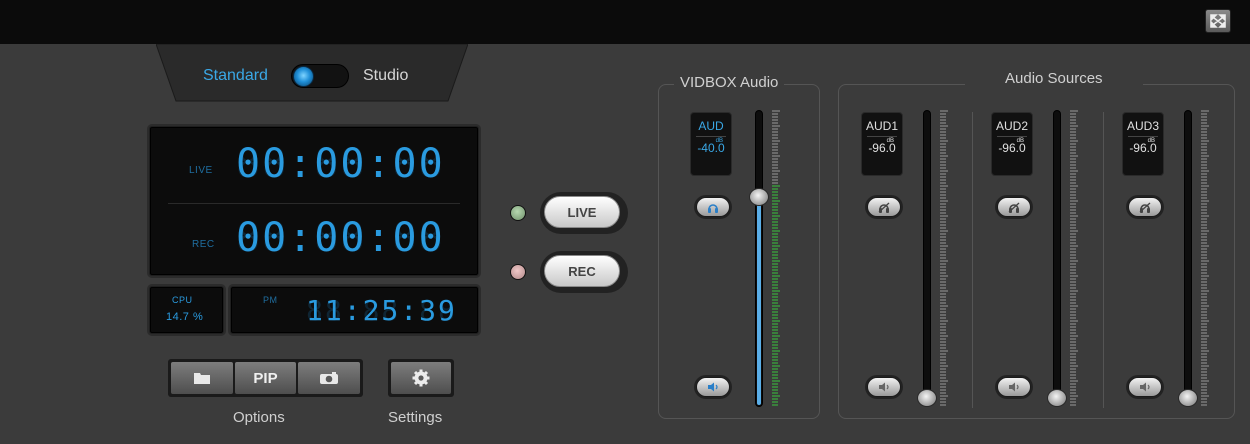 The image size is (1250, 444). I want to click on vidbox-channel-name: AUD, so click(711, 126).